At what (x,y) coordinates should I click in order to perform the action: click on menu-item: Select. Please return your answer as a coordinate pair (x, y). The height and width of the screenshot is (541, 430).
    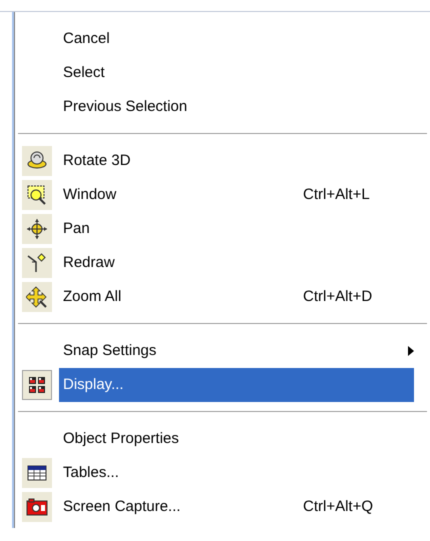
    Looking at the image, I should click on (222, 73).